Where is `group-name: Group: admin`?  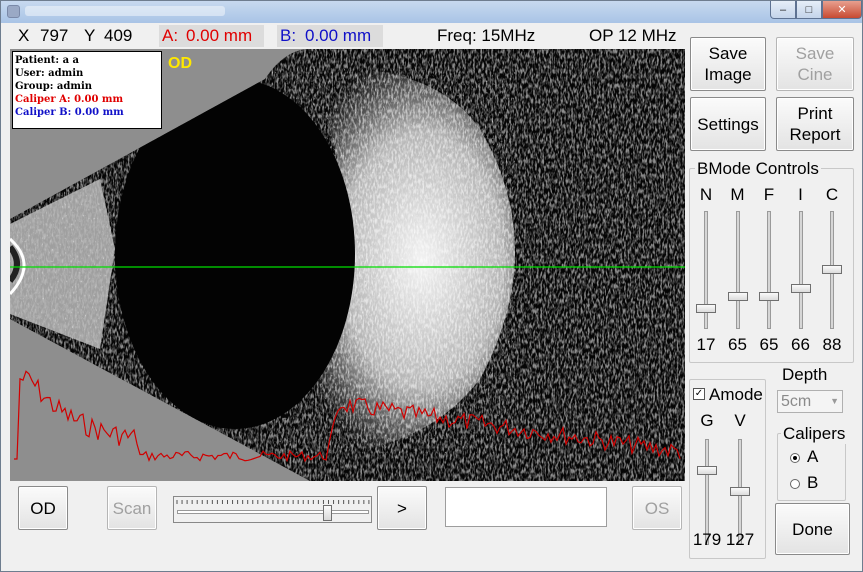
group-name: Group: admin is located at coordinates (54, 86).